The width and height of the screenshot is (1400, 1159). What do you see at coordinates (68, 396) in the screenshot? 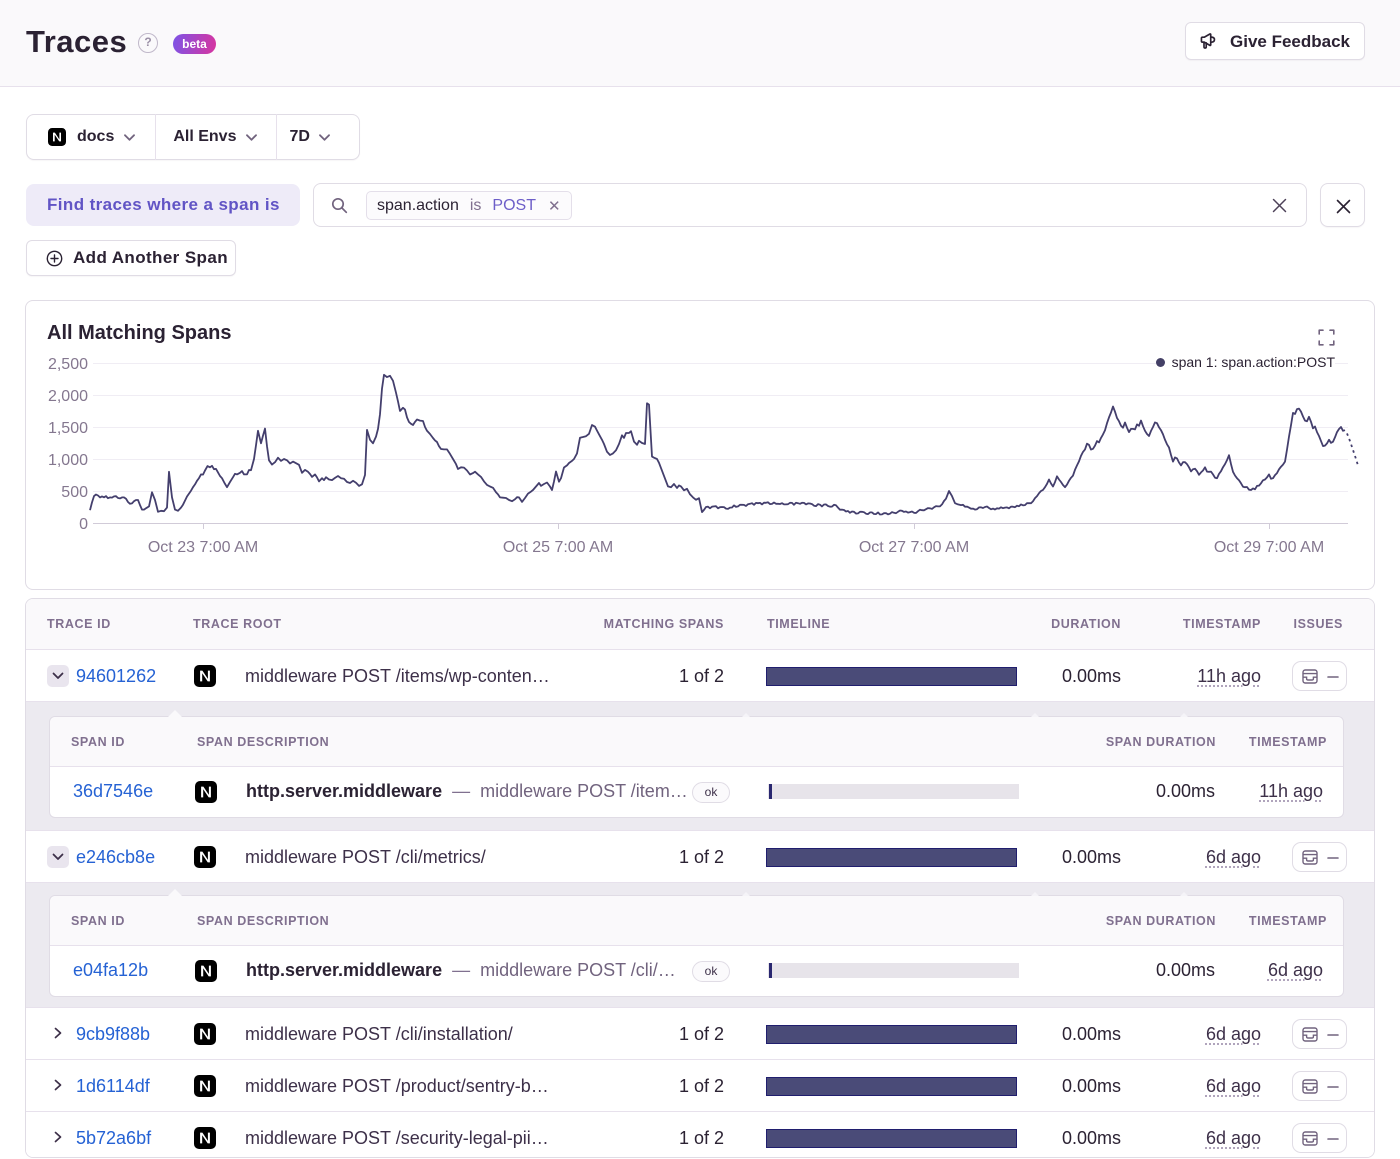
I see `svg-text: 2,000` at bounding box center [68, 396].